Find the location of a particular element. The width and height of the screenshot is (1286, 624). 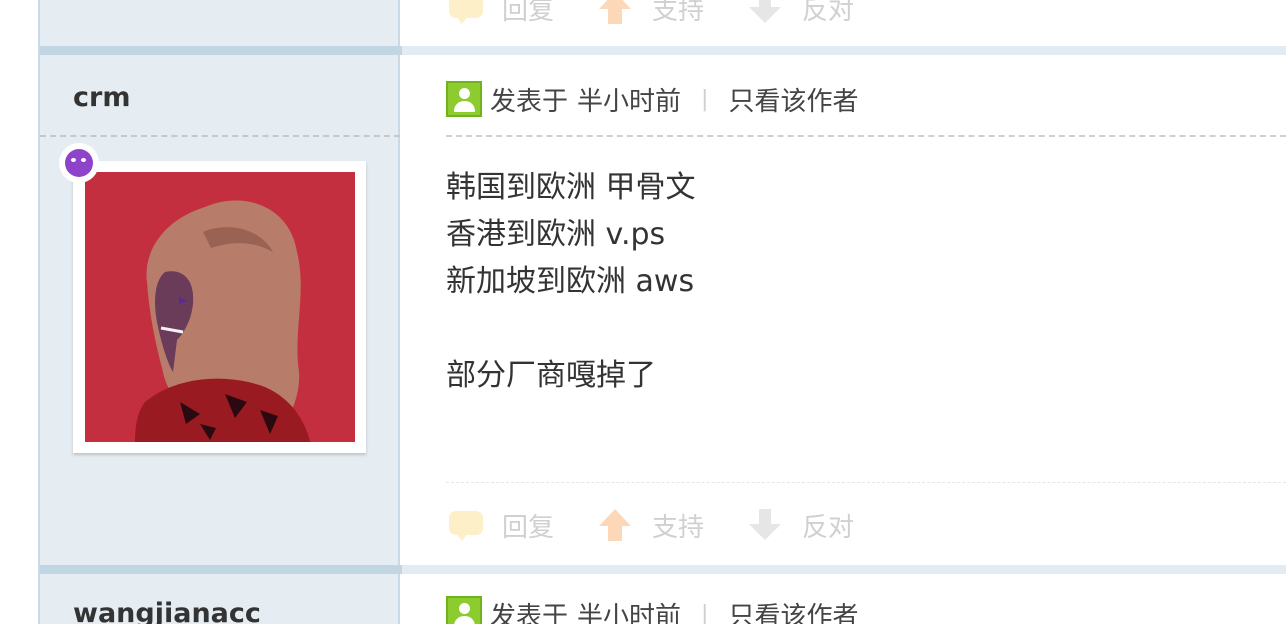

post-0-sidebar is located at coordinates (220, 23).